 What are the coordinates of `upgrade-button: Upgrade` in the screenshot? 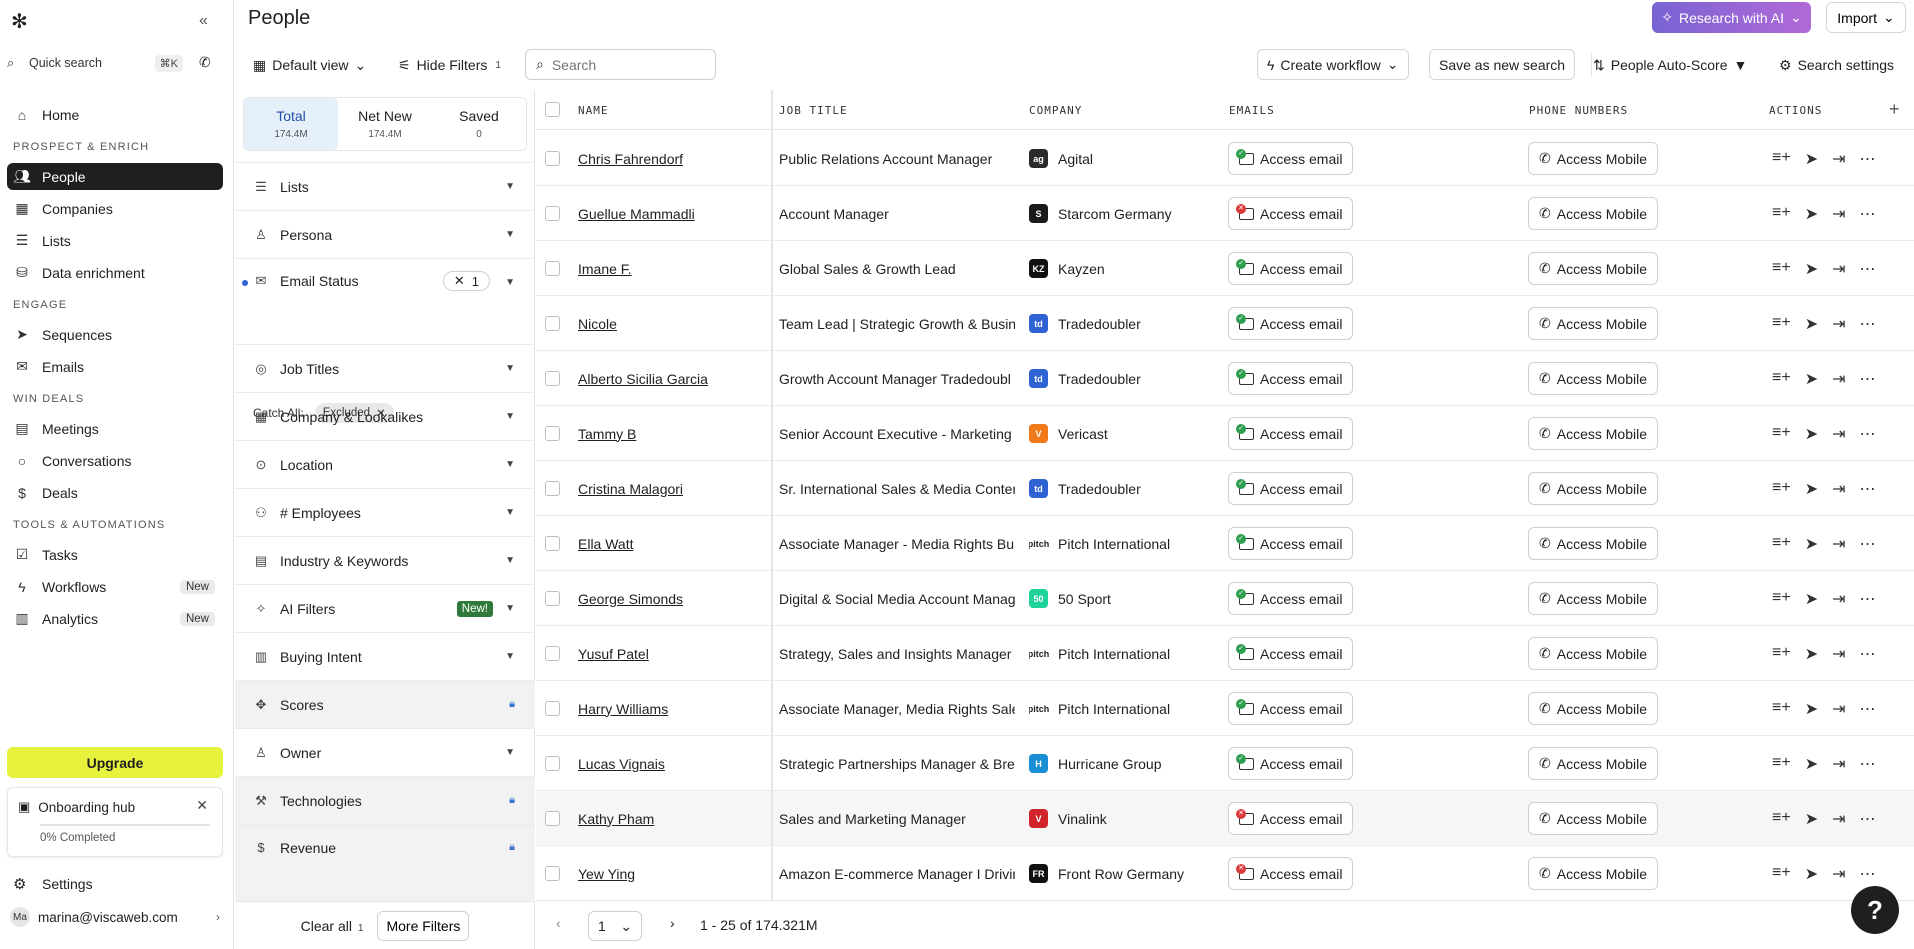 It's located at (115, 762).